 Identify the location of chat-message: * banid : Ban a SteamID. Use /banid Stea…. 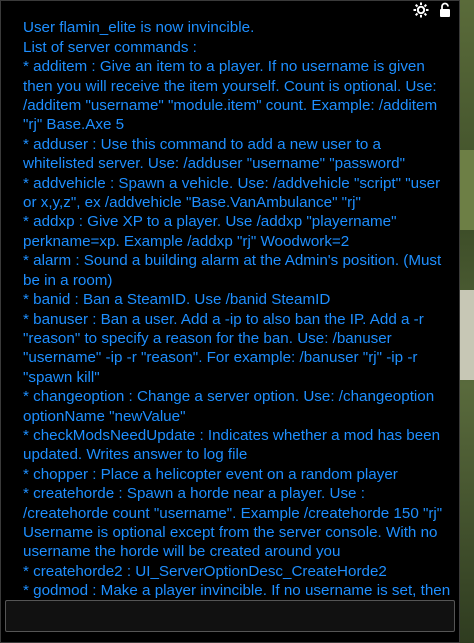
(177, 300).